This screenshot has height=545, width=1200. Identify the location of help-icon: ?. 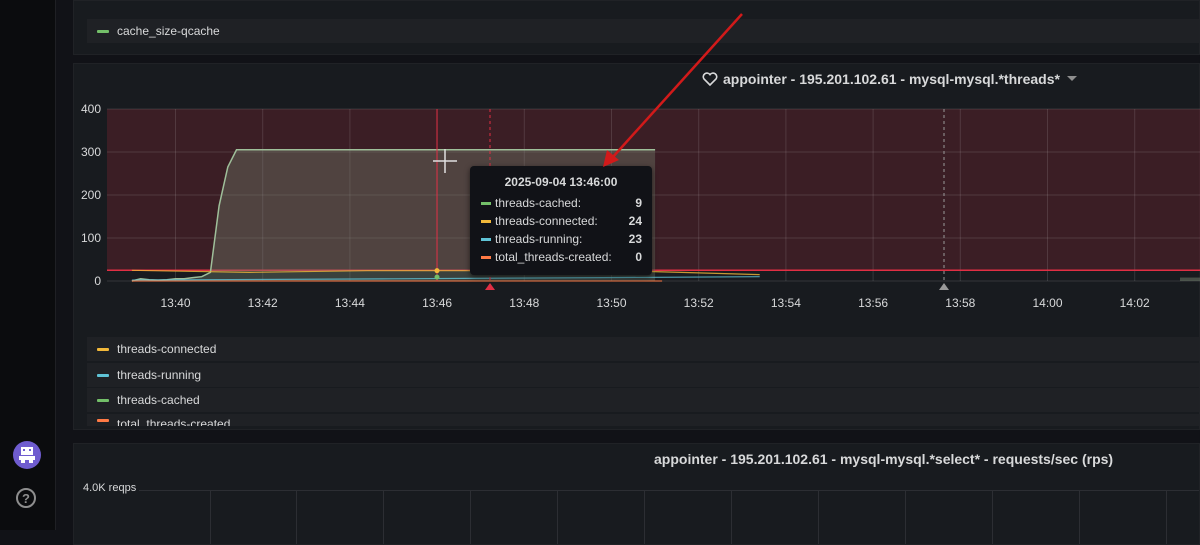
(26, 498).